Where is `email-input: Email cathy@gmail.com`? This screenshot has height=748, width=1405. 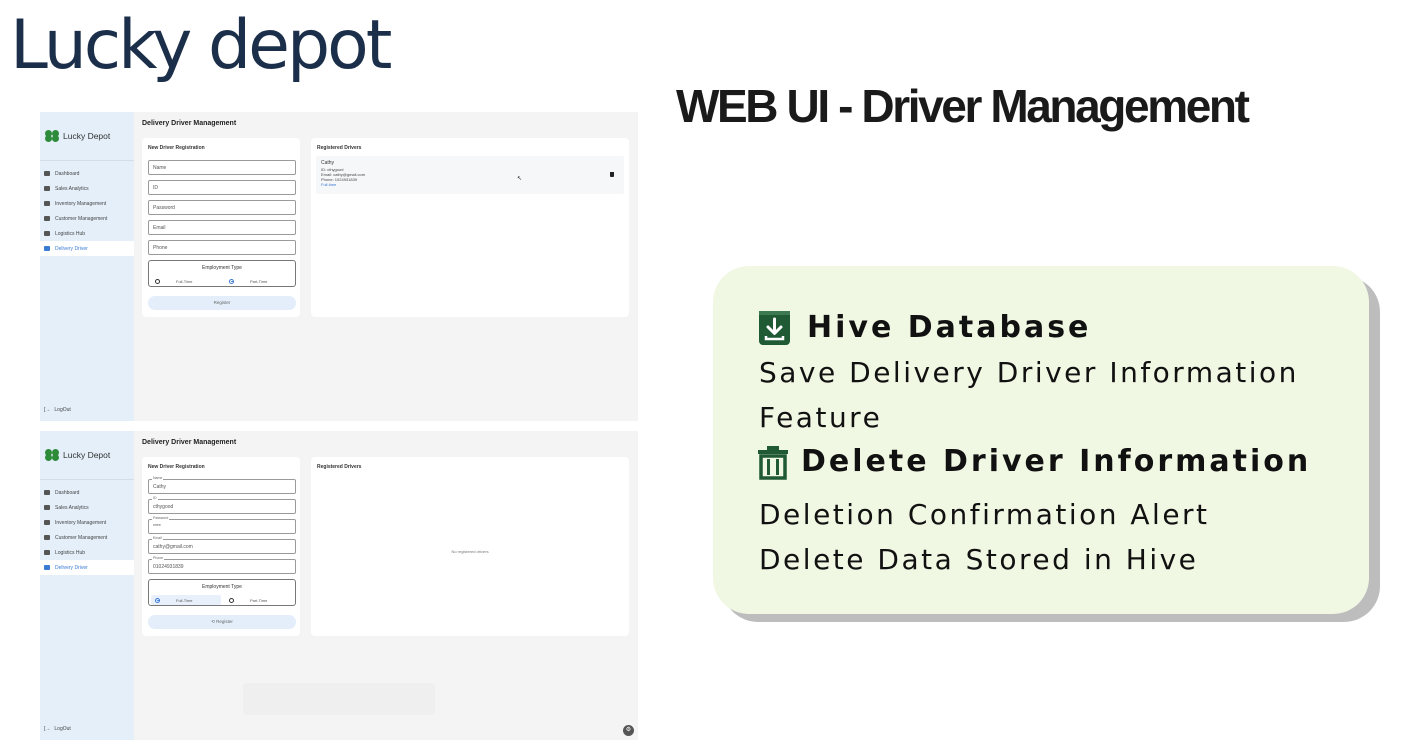
email-input: Email cathy@gmail.com is located at coordinates (222, 545).